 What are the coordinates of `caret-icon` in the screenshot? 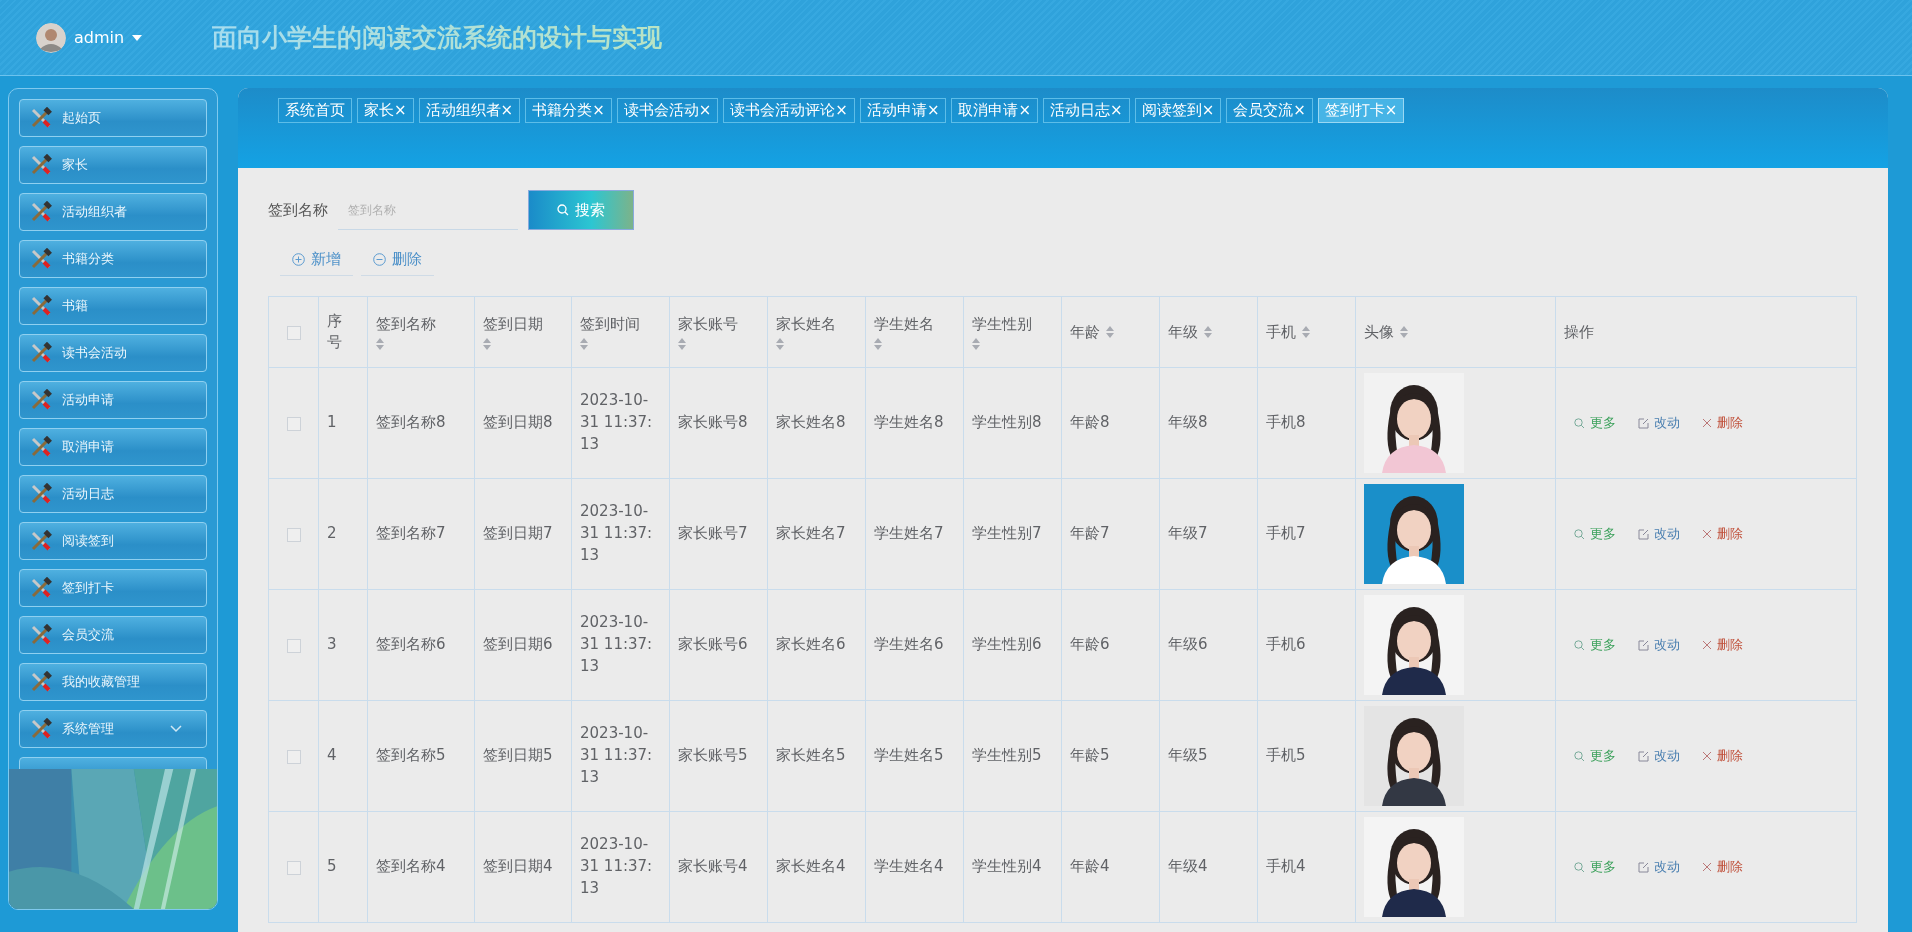 It's located at (137, 37).